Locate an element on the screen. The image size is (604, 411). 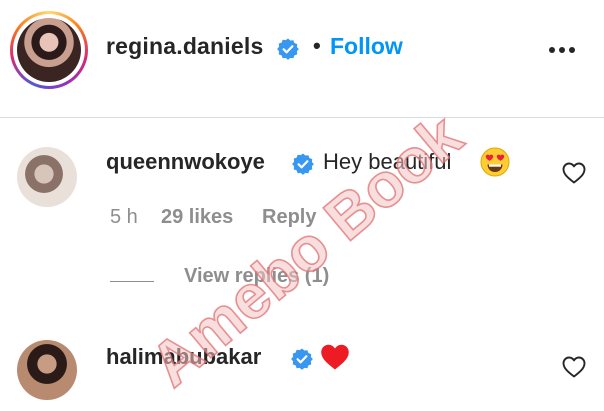
replies-divider is located at coordinates (132, 281).